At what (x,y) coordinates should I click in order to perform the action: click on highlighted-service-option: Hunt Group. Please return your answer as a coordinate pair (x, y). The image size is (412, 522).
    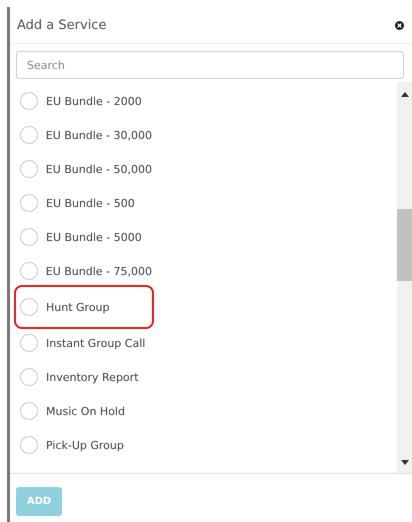
    Looking at the image, I should click on (84, 307).